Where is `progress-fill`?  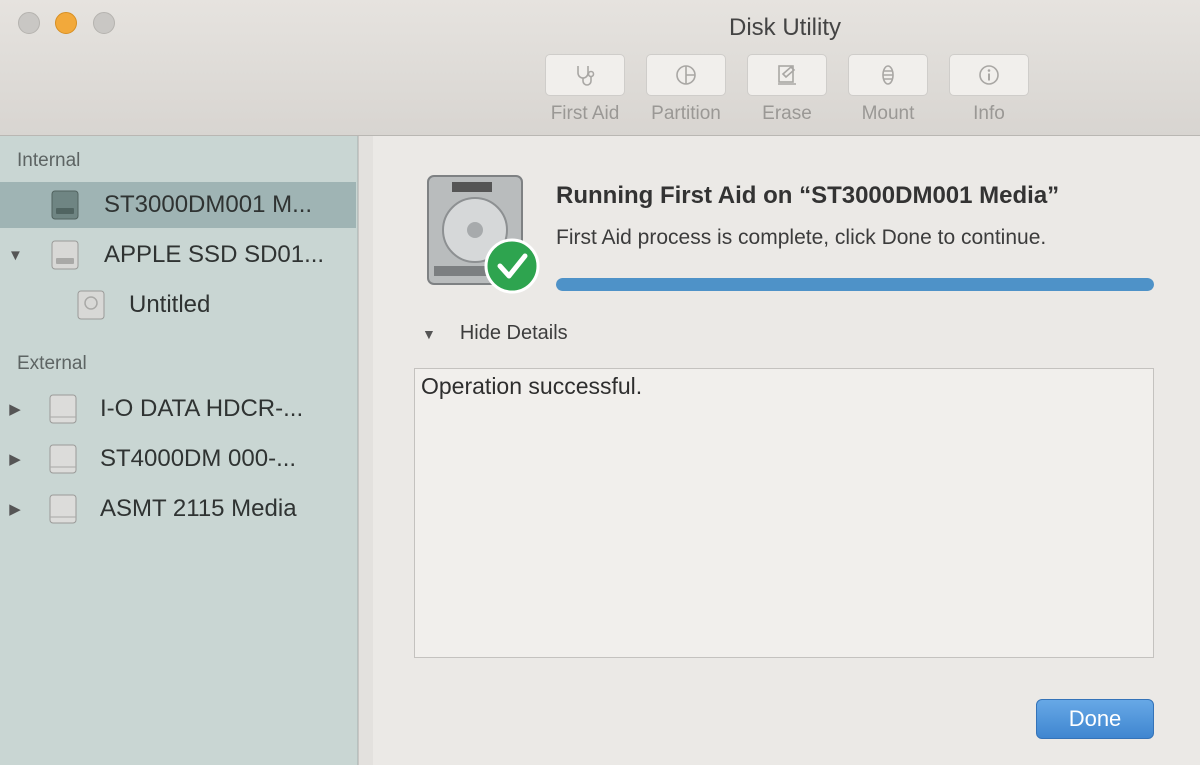
progress-fill is located at coordinates (855, 284).